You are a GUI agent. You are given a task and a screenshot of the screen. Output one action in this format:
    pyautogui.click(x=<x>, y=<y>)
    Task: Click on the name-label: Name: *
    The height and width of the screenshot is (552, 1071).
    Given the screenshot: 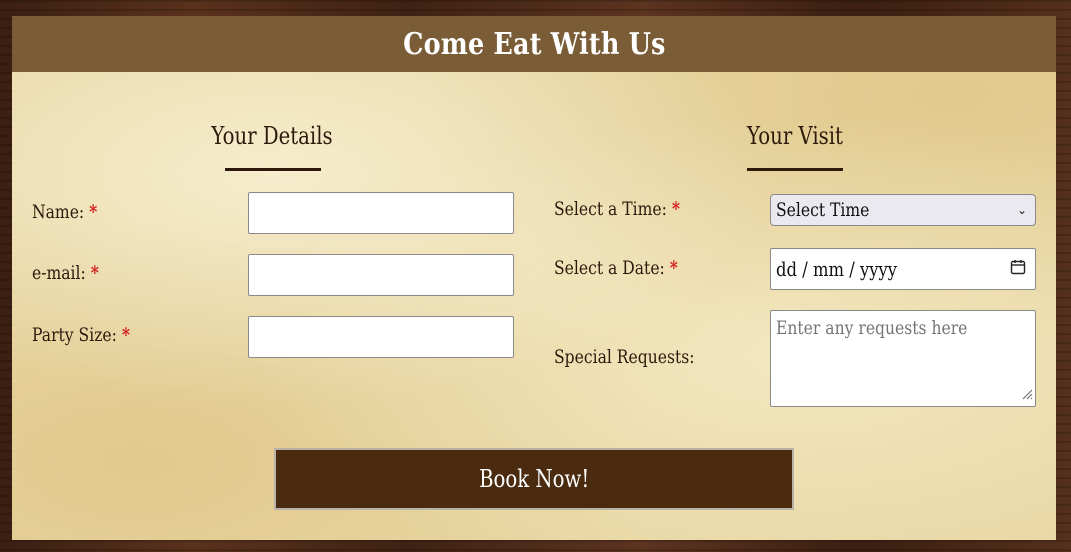 What is the action you would take?
    pyautogui.click(x=65, y=212)
    